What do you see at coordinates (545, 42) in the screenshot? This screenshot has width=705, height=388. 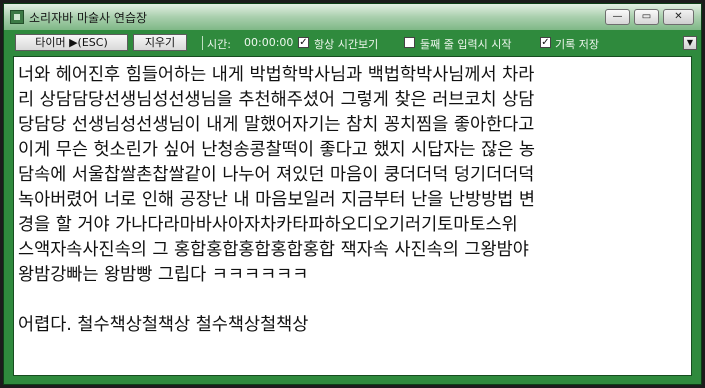 I see `save-record-checkbox: ✓` at bounding box center [545, 42].